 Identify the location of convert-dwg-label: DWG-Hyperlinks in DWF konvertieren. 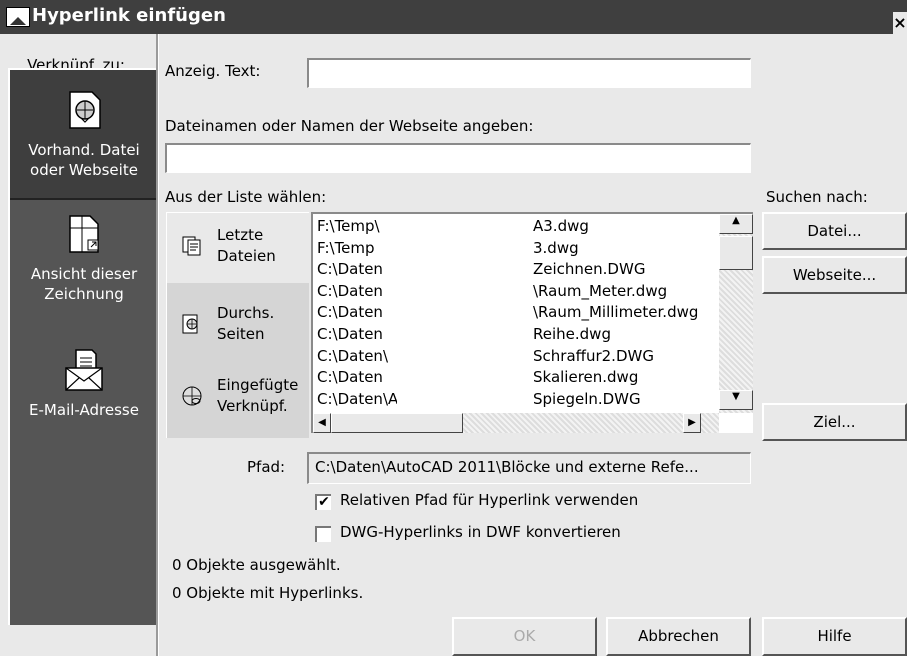
(480, 532).